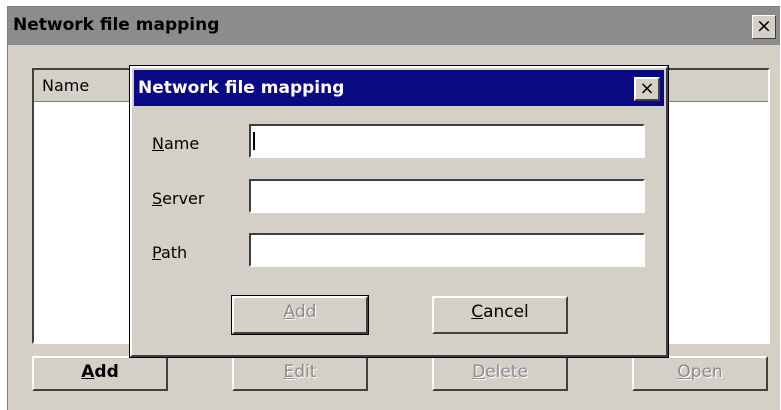 The width and height of the screenshot is (781, 410). Describe the element at coordinates (447, 250) in the screenshot. I see `path-input` at that location.